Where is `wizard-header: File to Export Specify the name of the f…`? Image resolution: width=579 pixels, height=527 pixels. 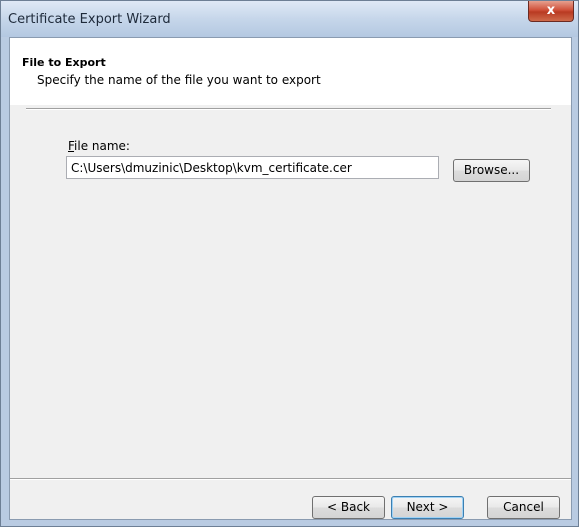 wizard-header: File to Export Specify the name of the f… is located at coordinates (290, 71).